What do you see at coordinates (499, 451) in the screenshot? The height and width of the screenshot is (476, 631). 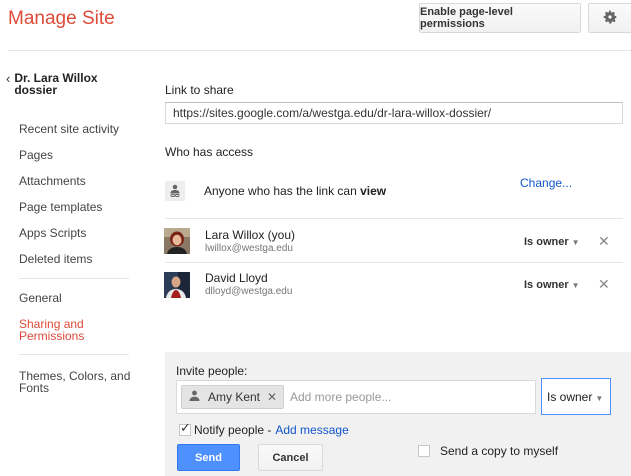 I see `send-copy-label: Send a copy to myself` at bounding box center [499, 451].